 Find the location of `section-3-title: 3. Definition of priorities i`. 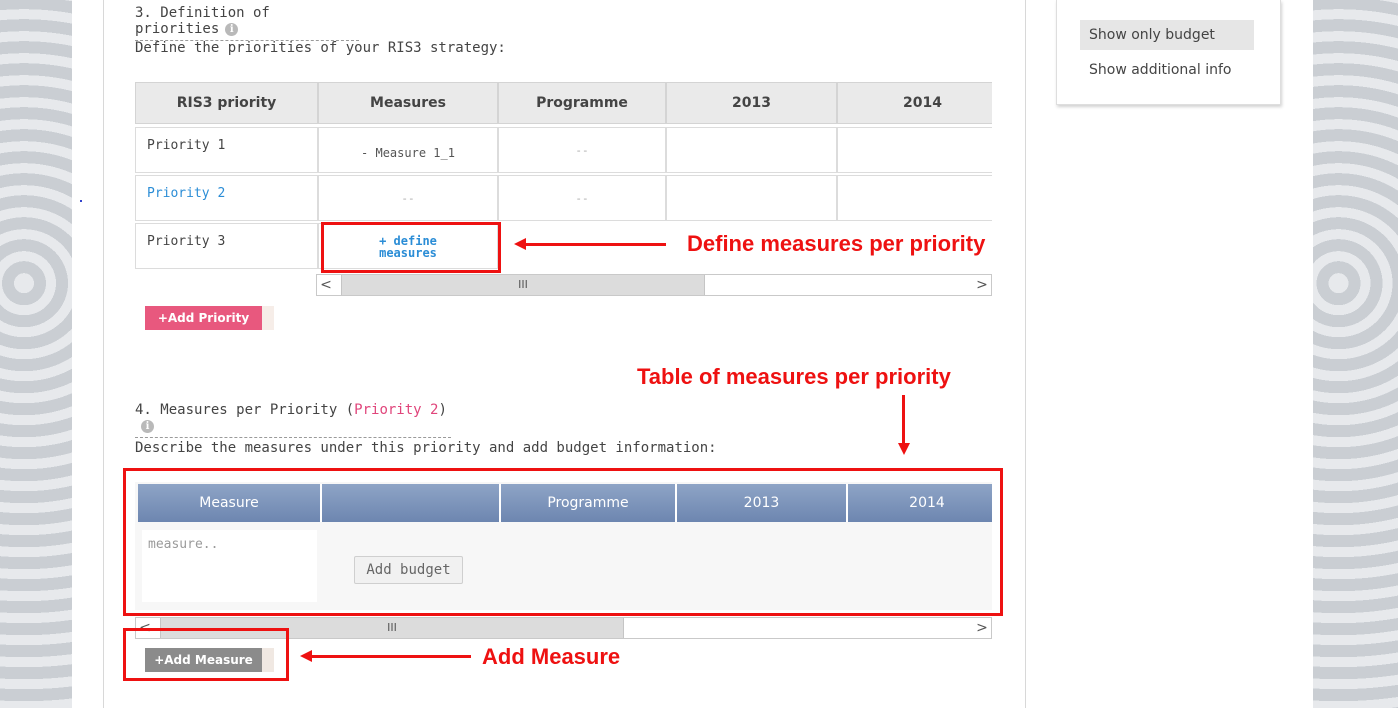

section-3-title: 3. Definition of priorities i is located at coordinates (247, 23).